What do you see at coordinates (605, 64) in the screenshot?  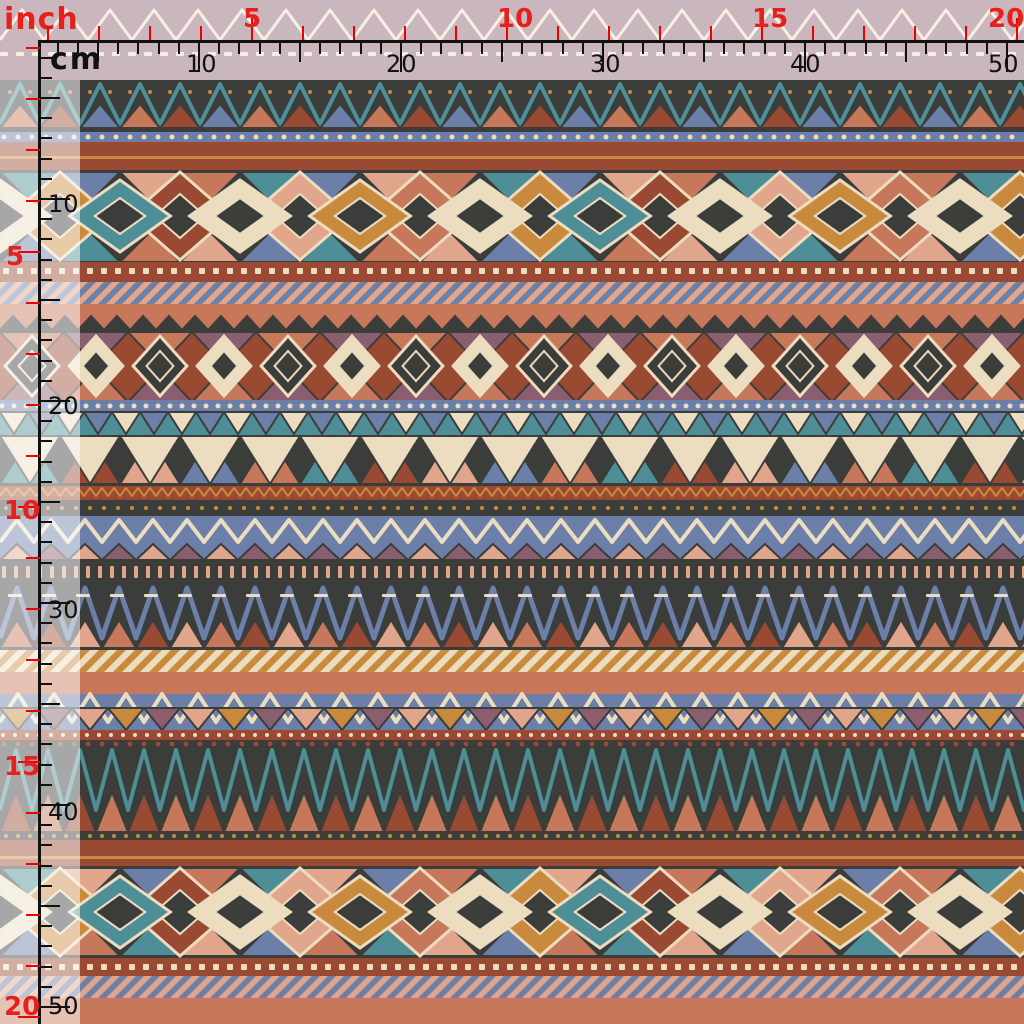 I see `top-cm-label-30: 30` at bounding box center [605, 64].